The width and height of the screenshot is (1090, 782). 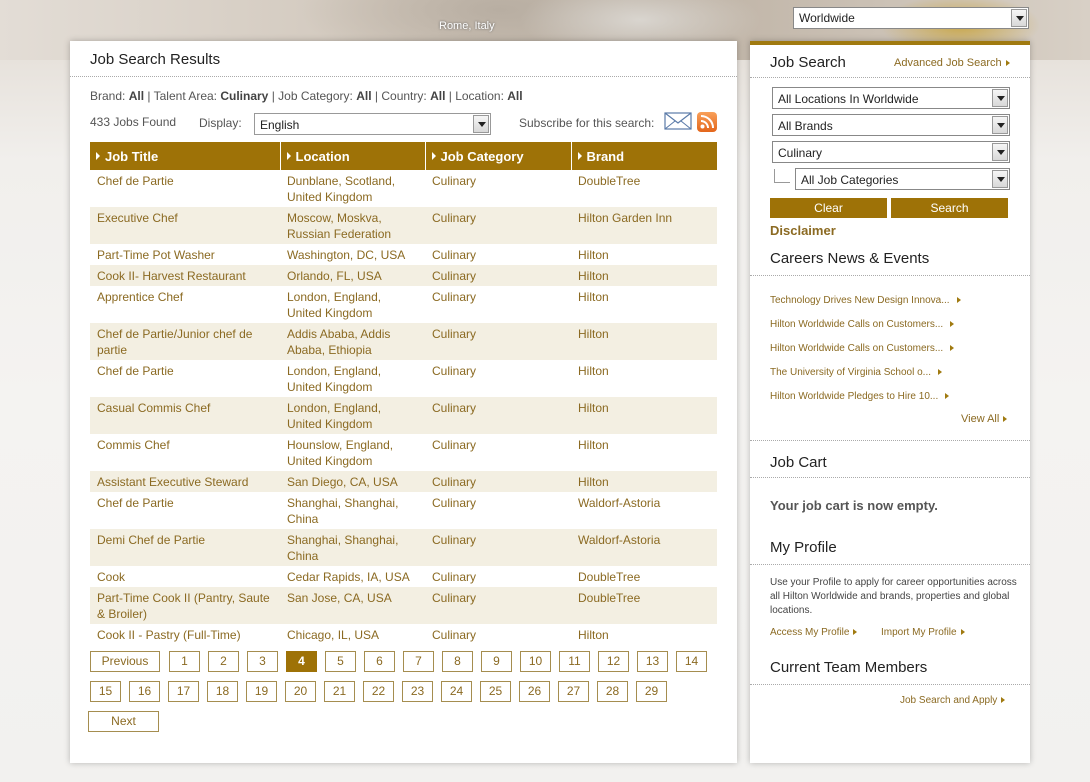 I want to click on next-page-button: Next, so click(x=123, y=721).